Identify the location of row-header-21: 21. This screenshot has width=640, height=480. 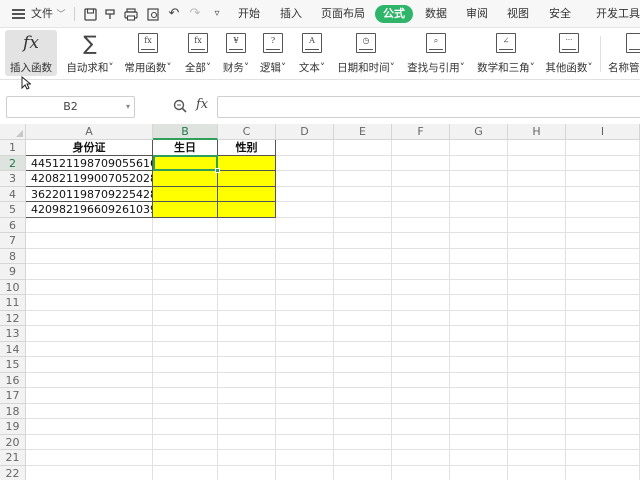
(13, 458).